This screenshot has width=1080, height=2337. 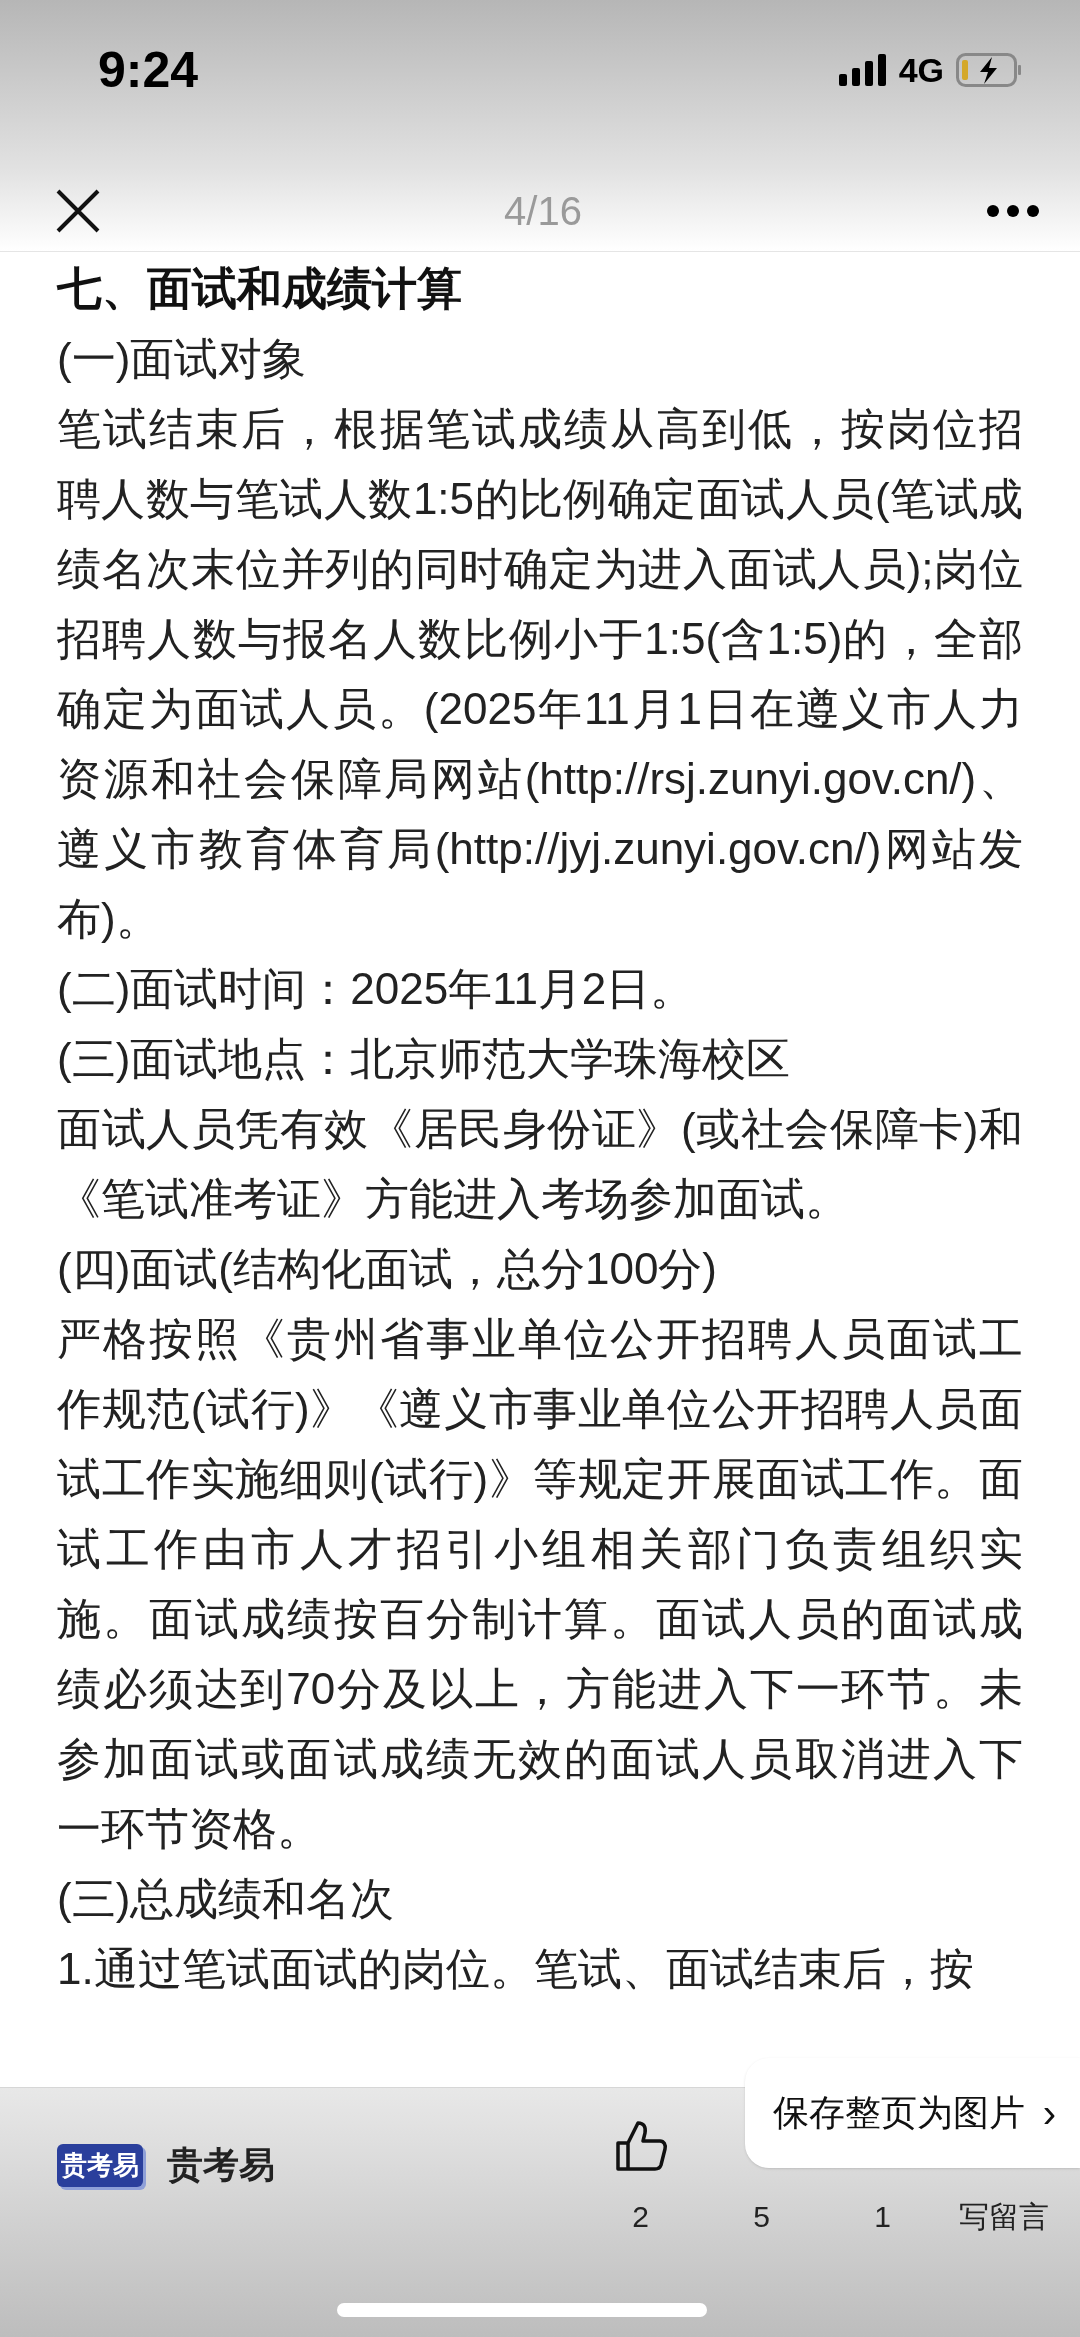 What do you see at coordinates (862, 70) in the screenshot?
I see `signal-icon` at bounding box center [862, 70].